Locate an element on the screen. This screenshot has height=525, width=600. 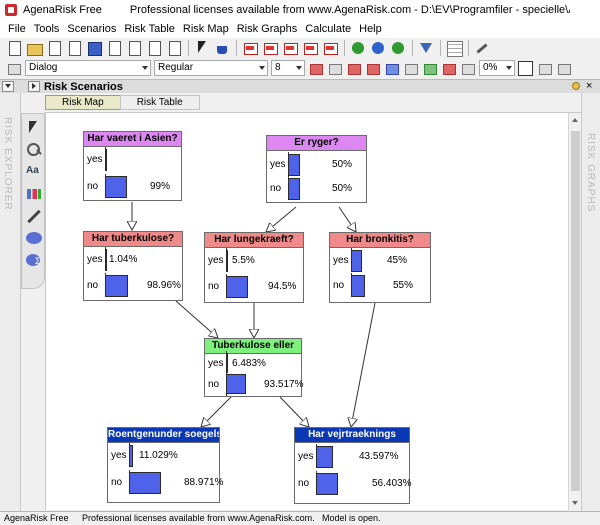
paste-icon is located at coordinates (544, 68).